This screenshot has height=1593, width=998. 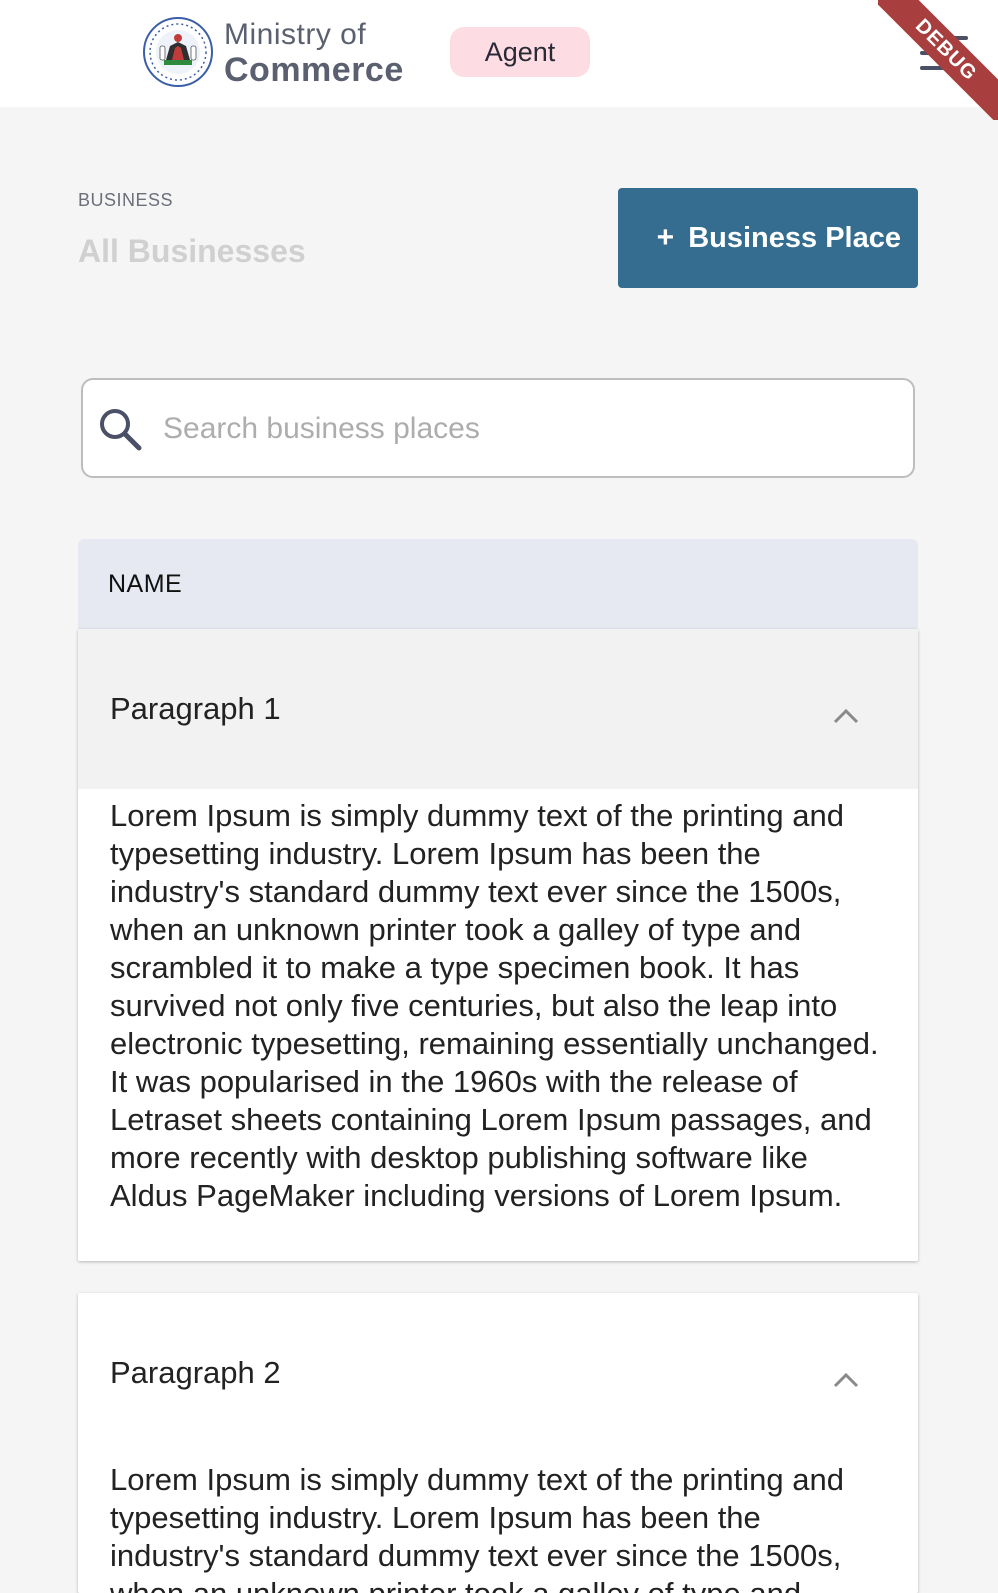 I want to click on page-title: All Businesses, so click(x=192, y=251).